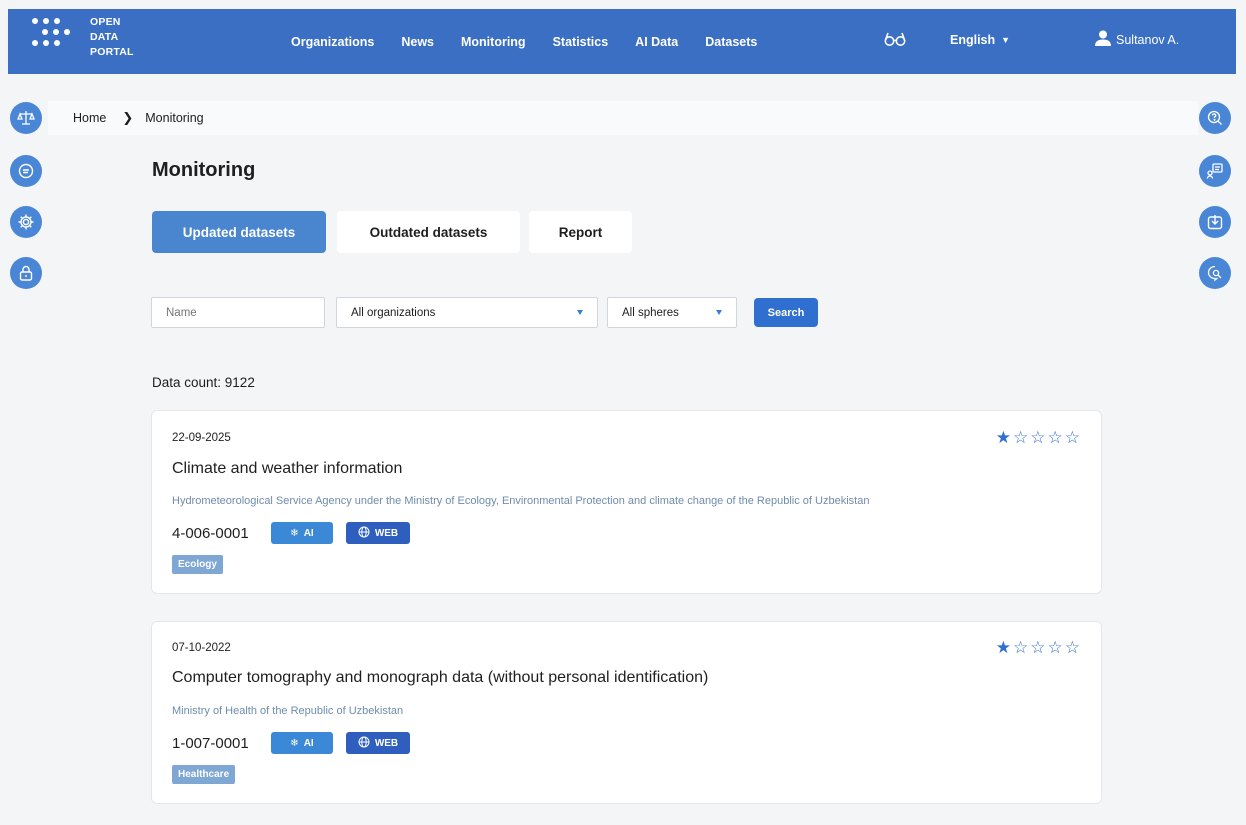 Image resolution: width=1246 pixels, height=825 pixels. I want to click on page-title: Monitoring, so click(204, 170).